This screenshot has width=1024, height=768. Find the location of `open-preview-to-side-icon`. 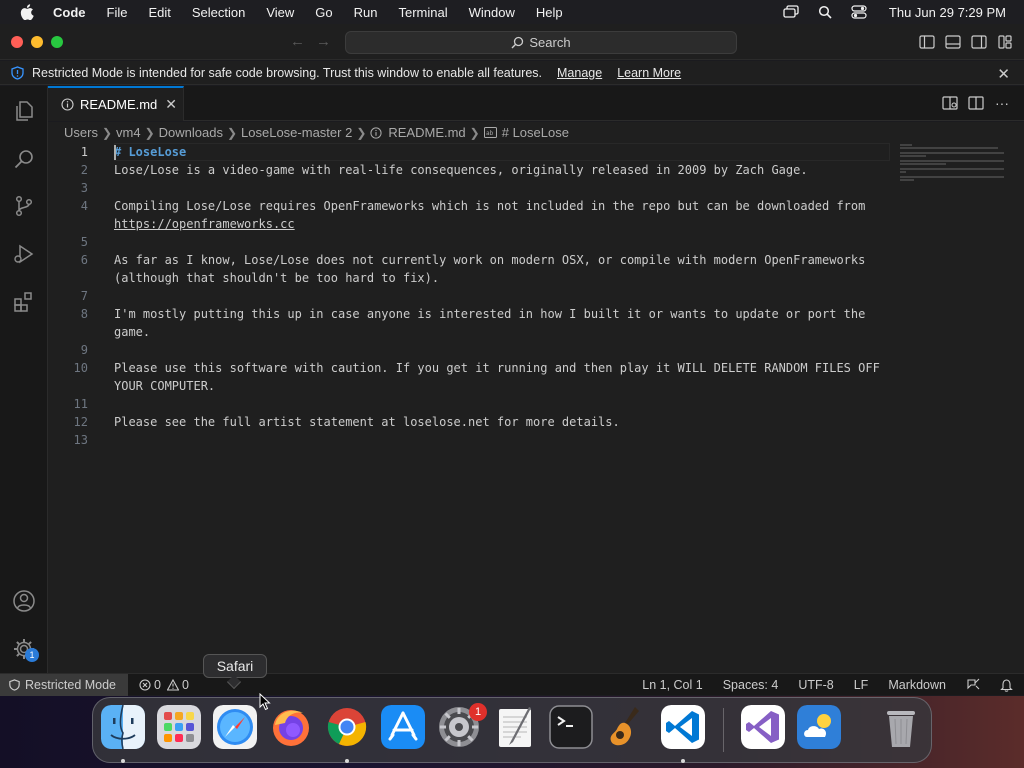

open-preview-to-side-icon is located at coordinates (950, 103).